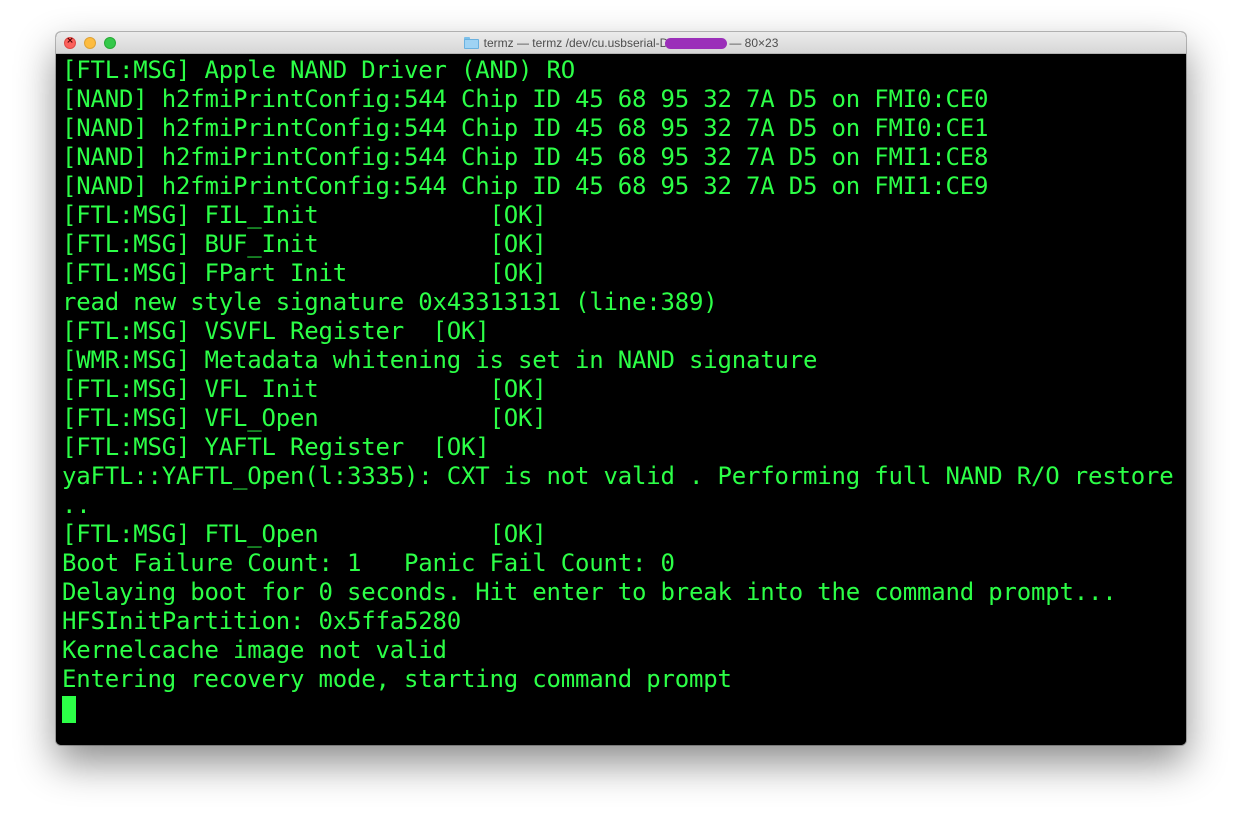  What do you see at coordinates (254, 650) in the screenshot?
I see `terminal-line: Kernelcache image not valid` at bounding box center [254, 650].